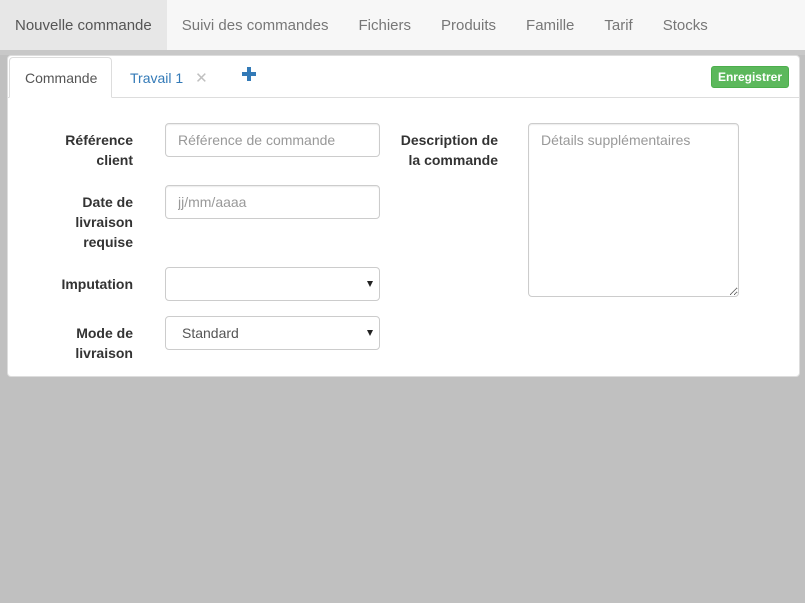 This screenshot has width=805, height=603. What do you see at coordinates (403, 77) in the screenshot?
I see `tab-bar: Commande Travail 1 ✕ Enregistrer` at bounding box center [403, 77].